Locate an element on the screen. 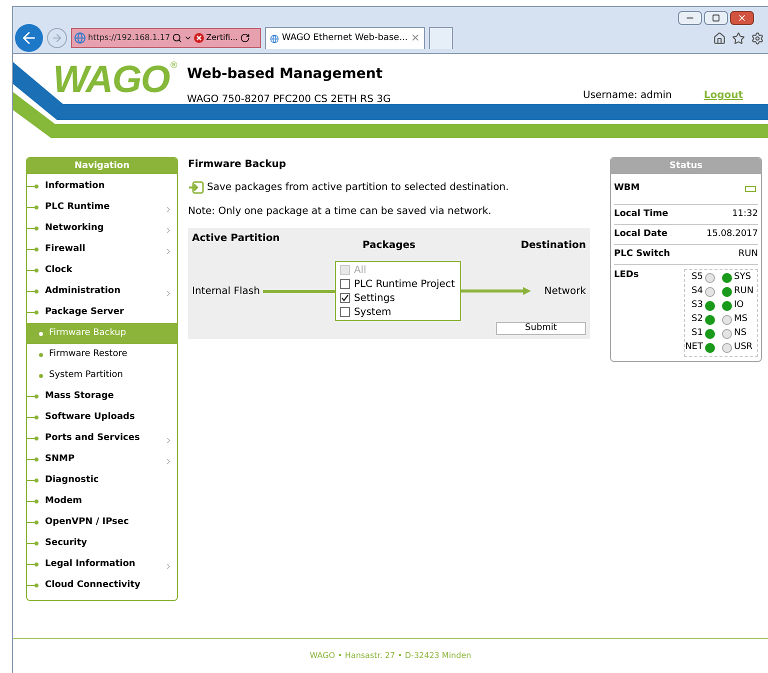 The width and height of the screenshot is (768, 673). led-label: IO is located at coordinates (739, 305).